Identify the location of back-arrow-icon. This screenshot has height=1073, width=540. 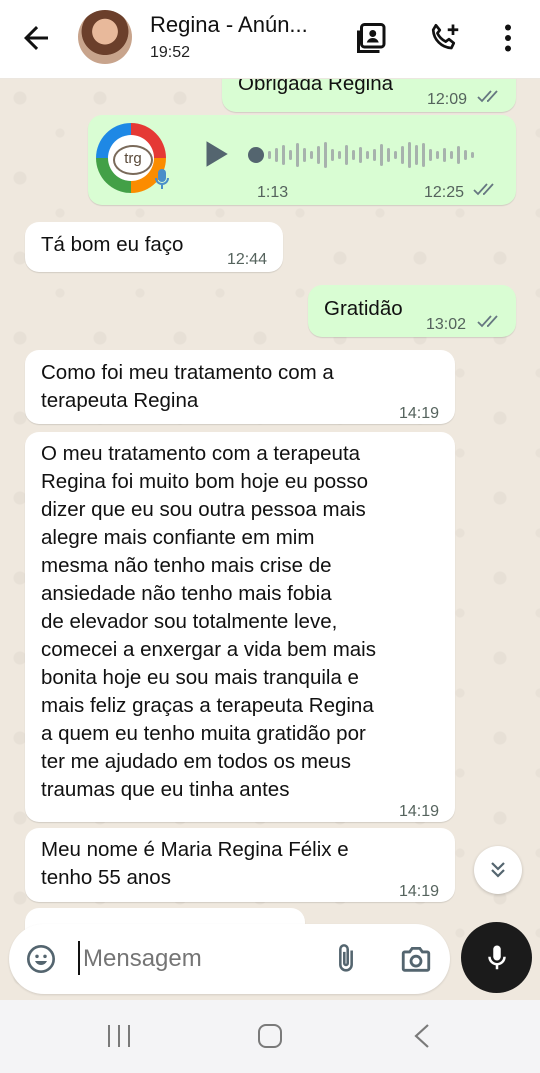
(36, 38).